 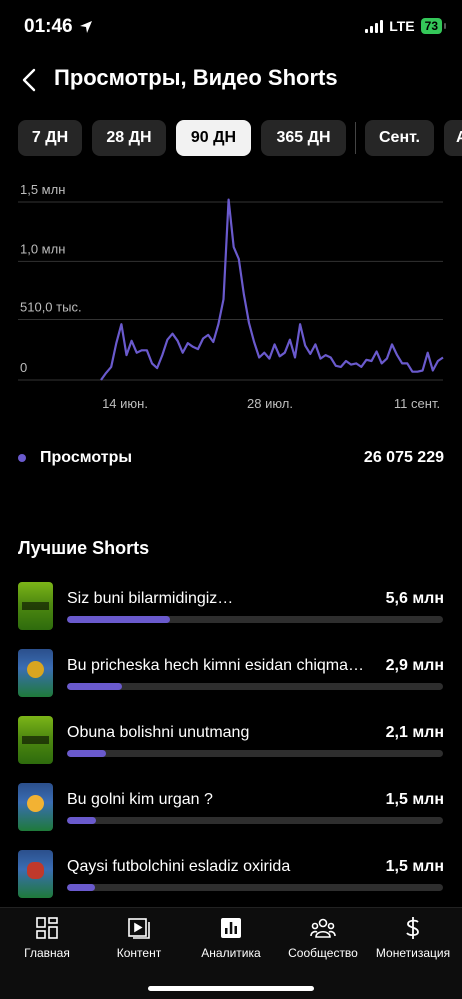 I want to click on nav-monetization-label: Монетизация, so click(x=413, y=953).